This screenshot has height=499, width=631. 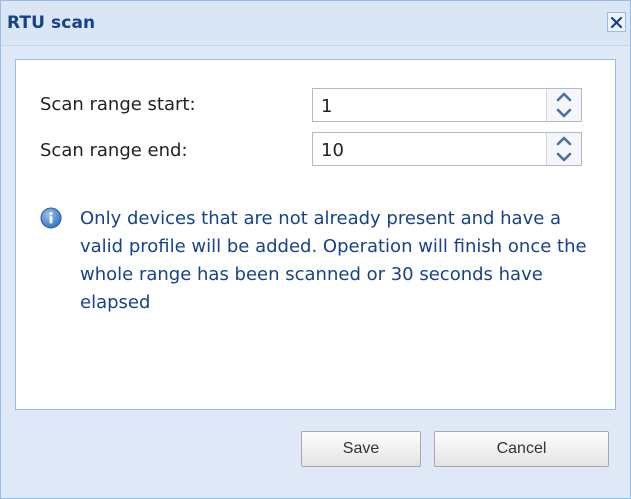 What do you see at coordinates (421, 106) in the screenshot?
I see `scan-range-start-input` at bounding box center [421, 106].